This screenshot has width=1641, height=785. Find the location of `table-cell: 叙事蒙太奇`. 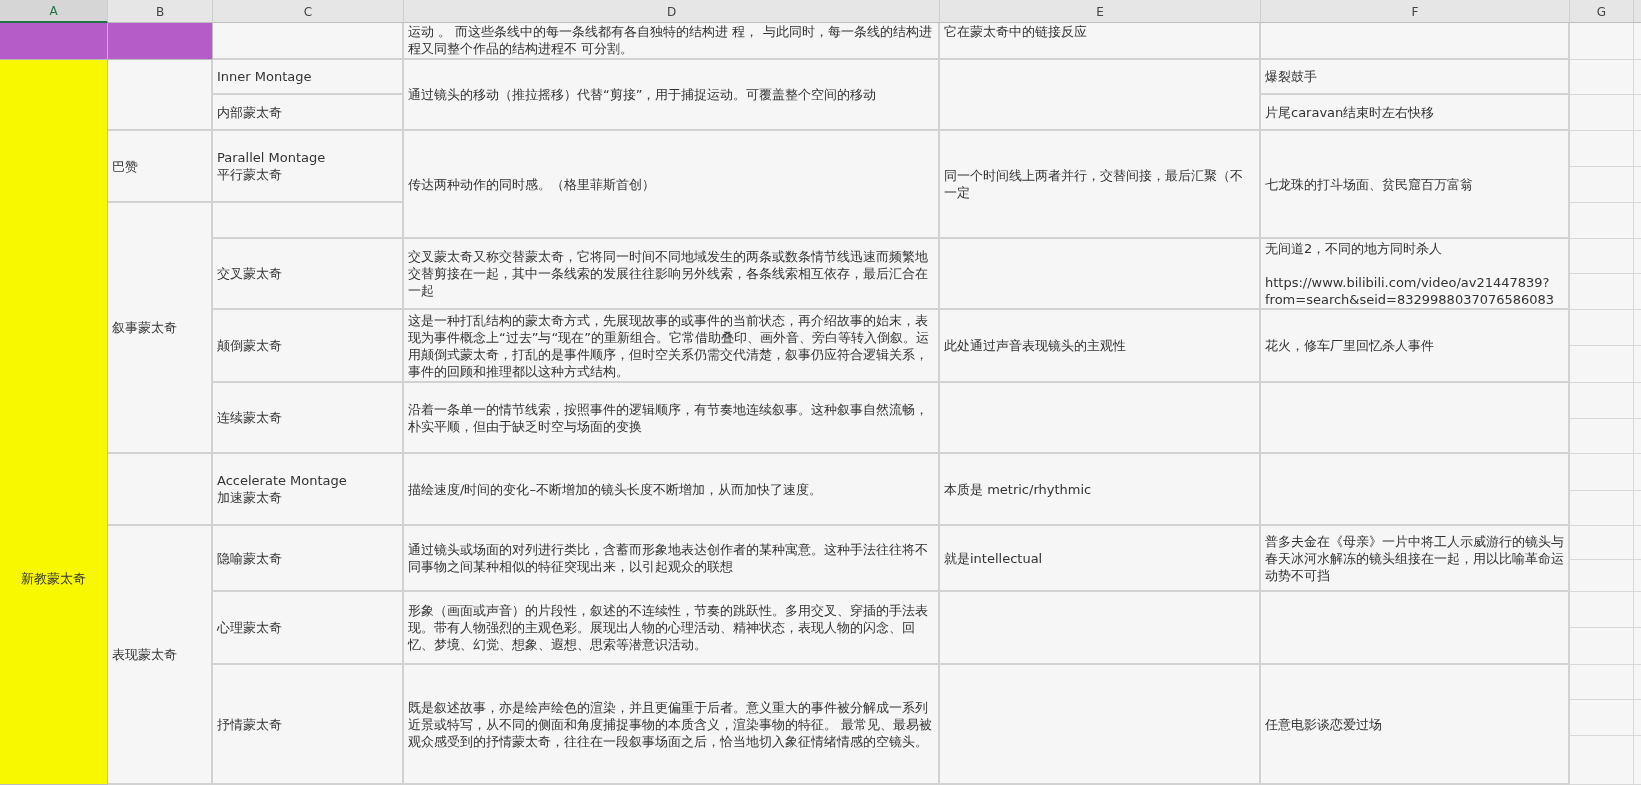

table-cell: 叙事蒙太奇 is located at coordinates (160, 328).